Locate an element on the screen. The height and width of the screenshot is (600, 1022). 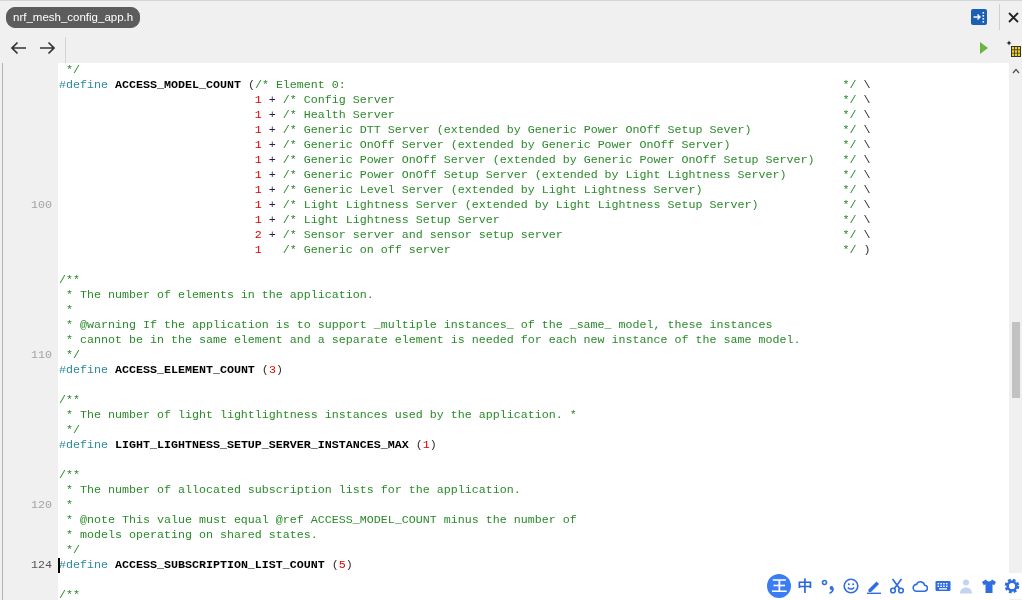
shirt-icon is located at coordinates (989, 586).